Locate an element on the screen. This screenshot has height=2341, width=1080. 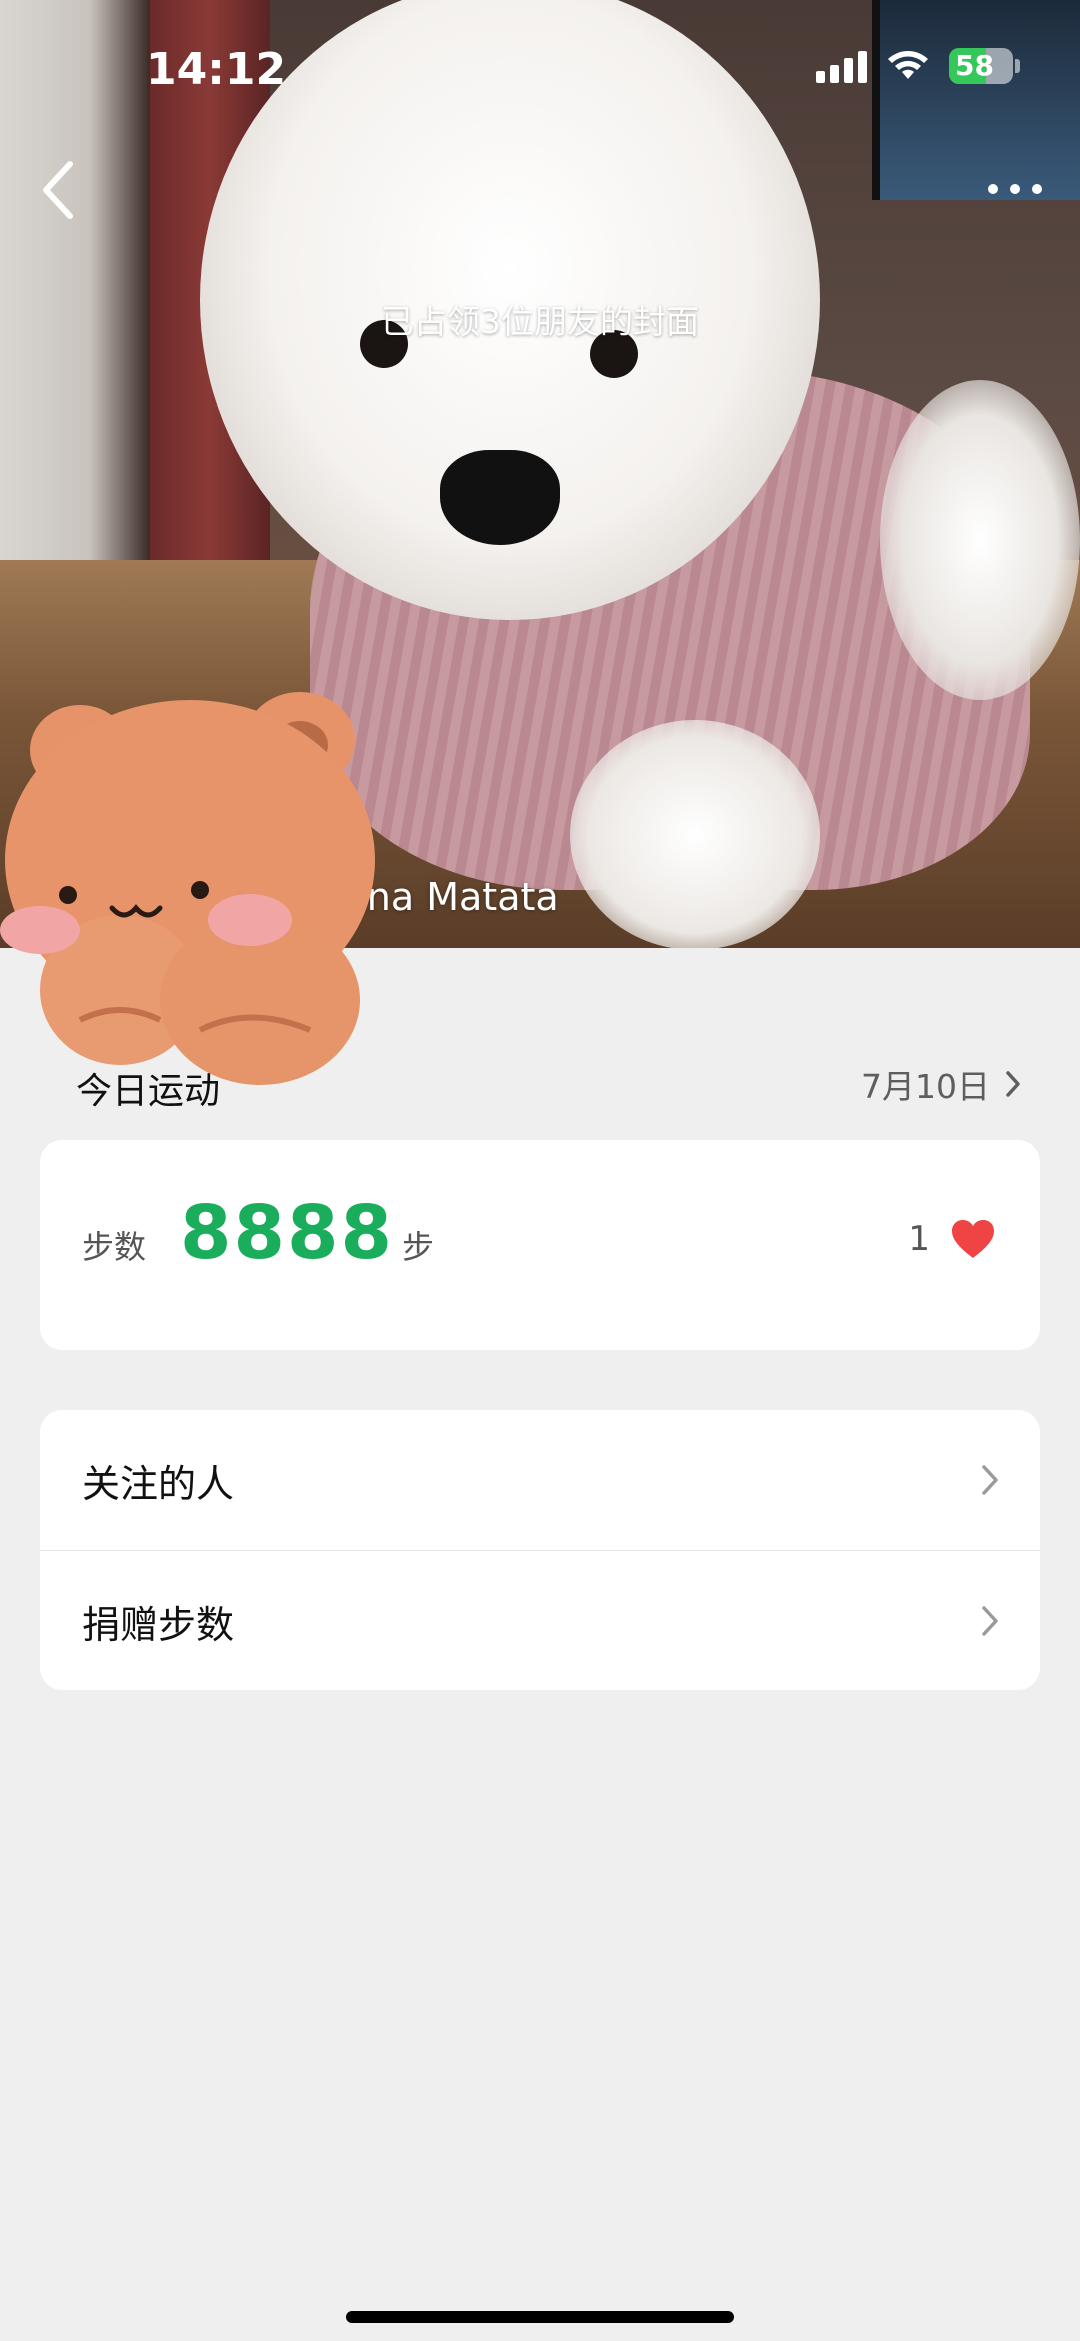
status-icons: 58 is located at coordinates (918, 66).